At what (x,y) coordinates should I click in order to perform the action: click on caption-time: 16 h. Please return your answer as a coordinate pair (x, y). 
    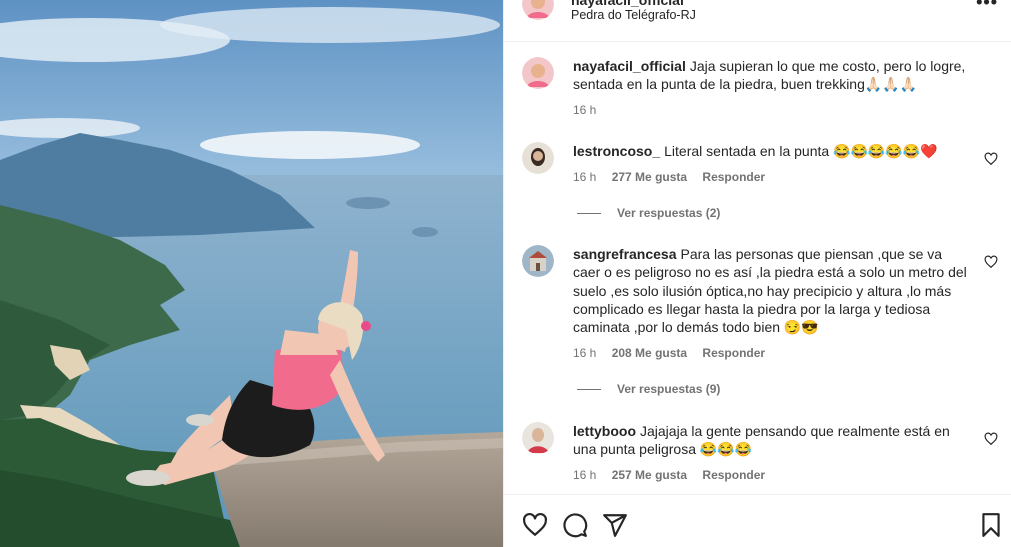
    Looking at the image, I should click on (584, 110).